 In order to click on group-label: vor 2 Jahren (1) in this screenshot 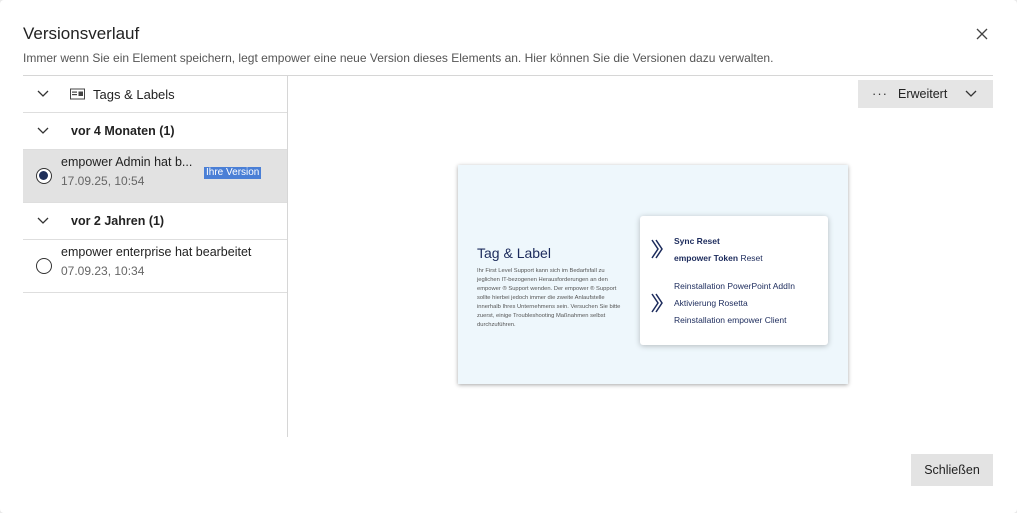, I will do `click(118, 221)`.